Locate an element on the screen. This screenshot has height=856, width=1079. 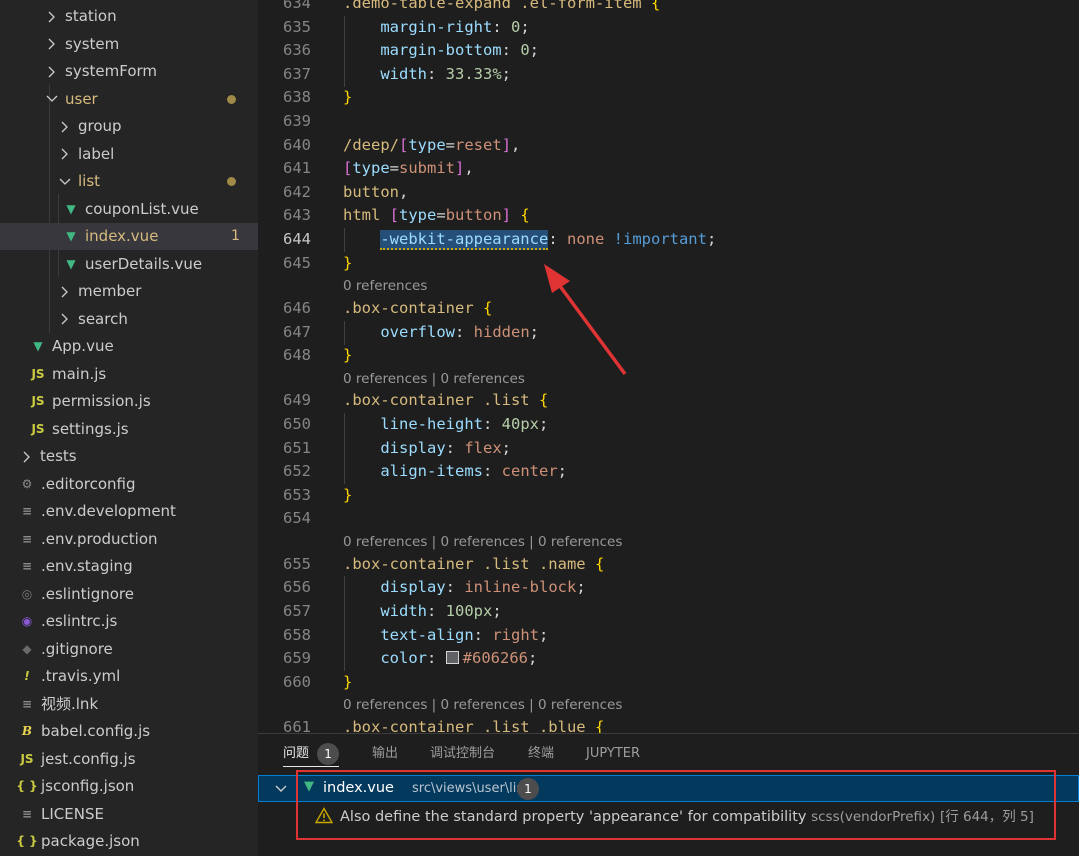
problem-source: scss(vendorPrefix) is located at coordinates (873, 817).